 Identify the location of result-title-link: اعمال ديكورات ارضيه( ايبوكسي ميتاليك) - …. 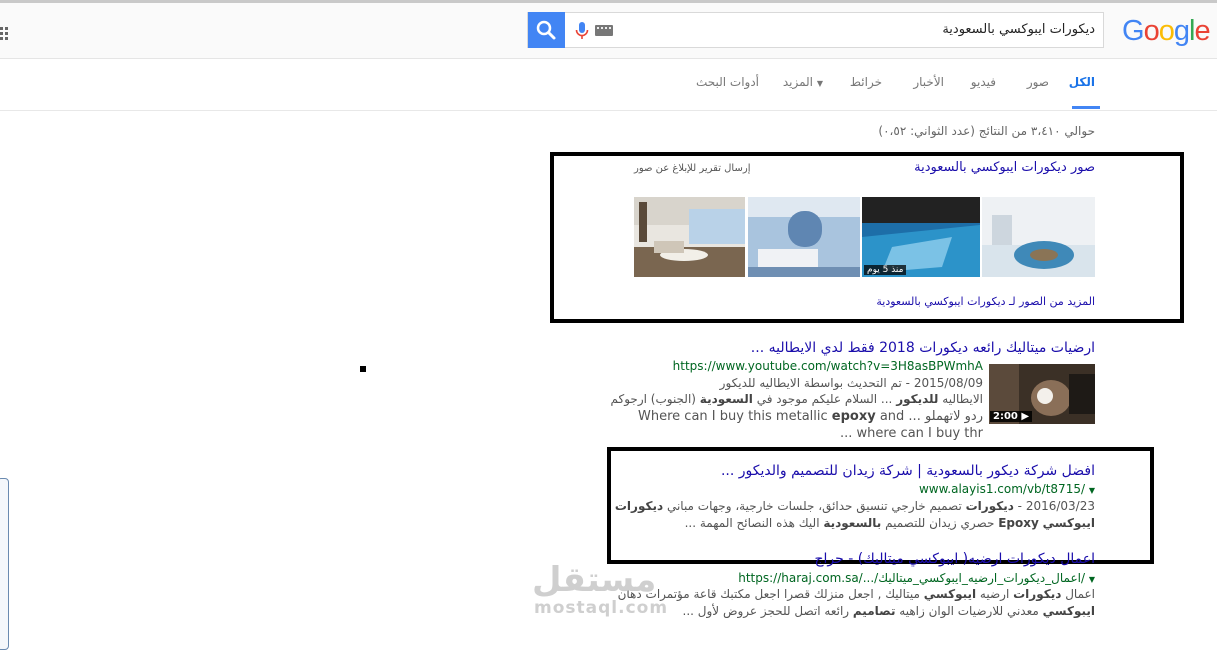
(954, 559).